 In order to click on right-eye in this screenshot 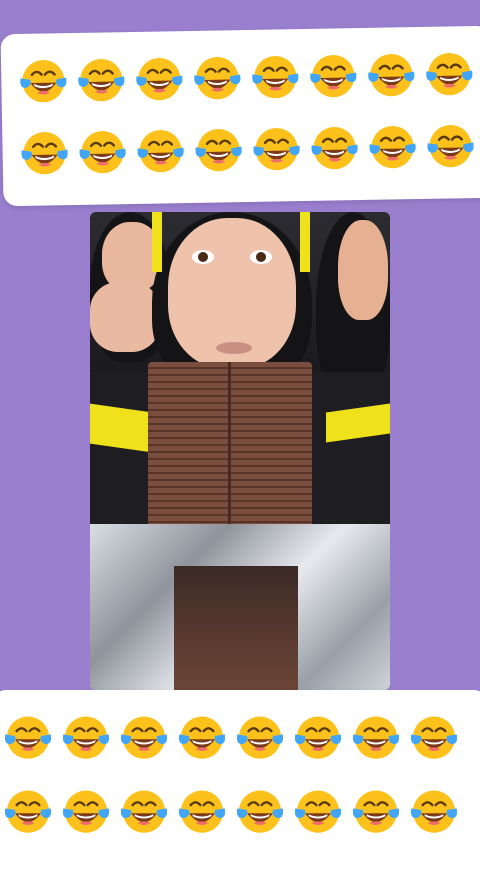, I will do `click(261, 257)`.